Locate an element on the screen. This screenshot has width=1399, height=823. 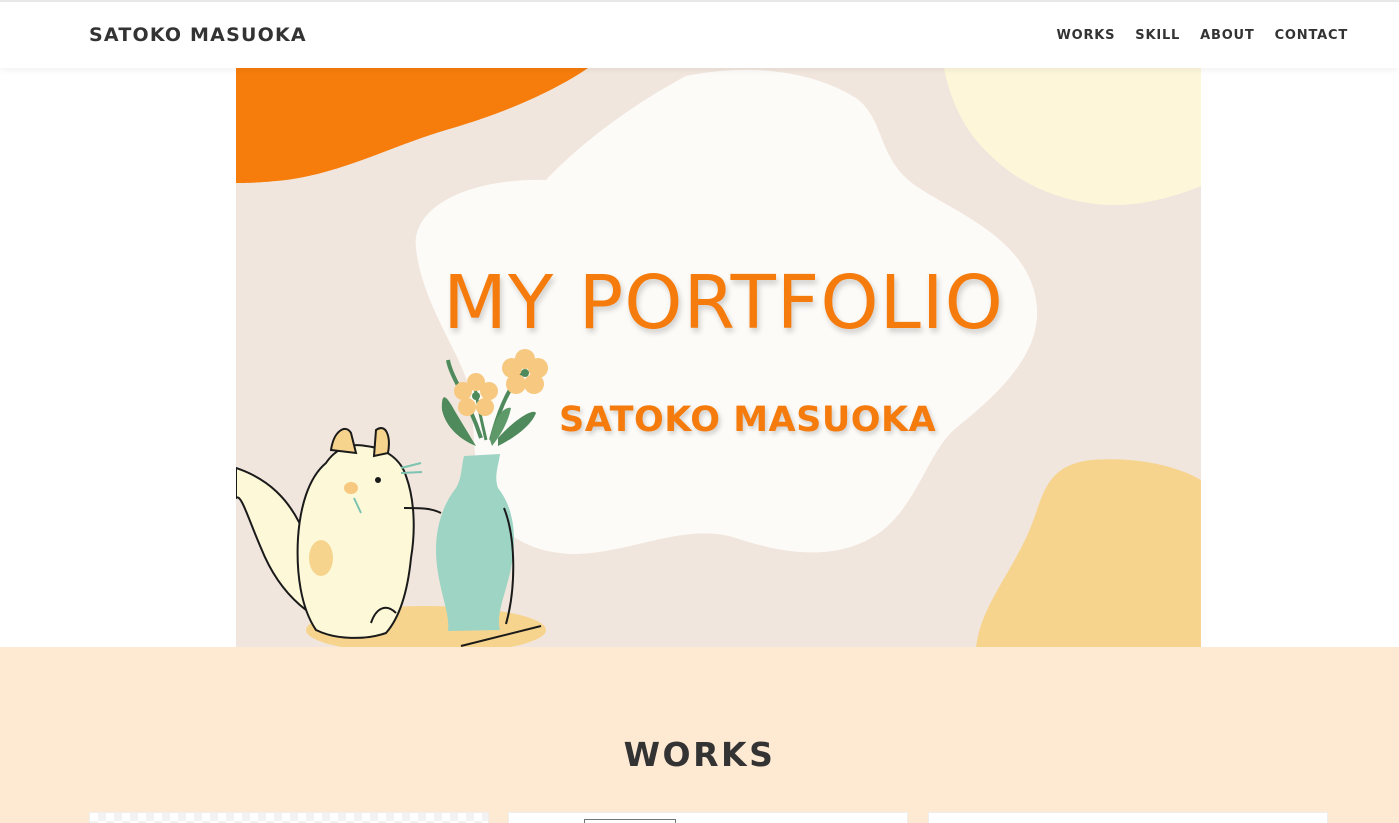
main-nav: WORKS SKILL ABOUT CONTACT is located at coordinates (1202, 35).